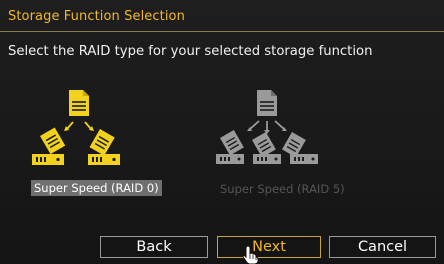 This screenshot has width=444, height=264. Describe the element at coordinates (222, 31) in the screenshot. I see `title-divider` at that location.